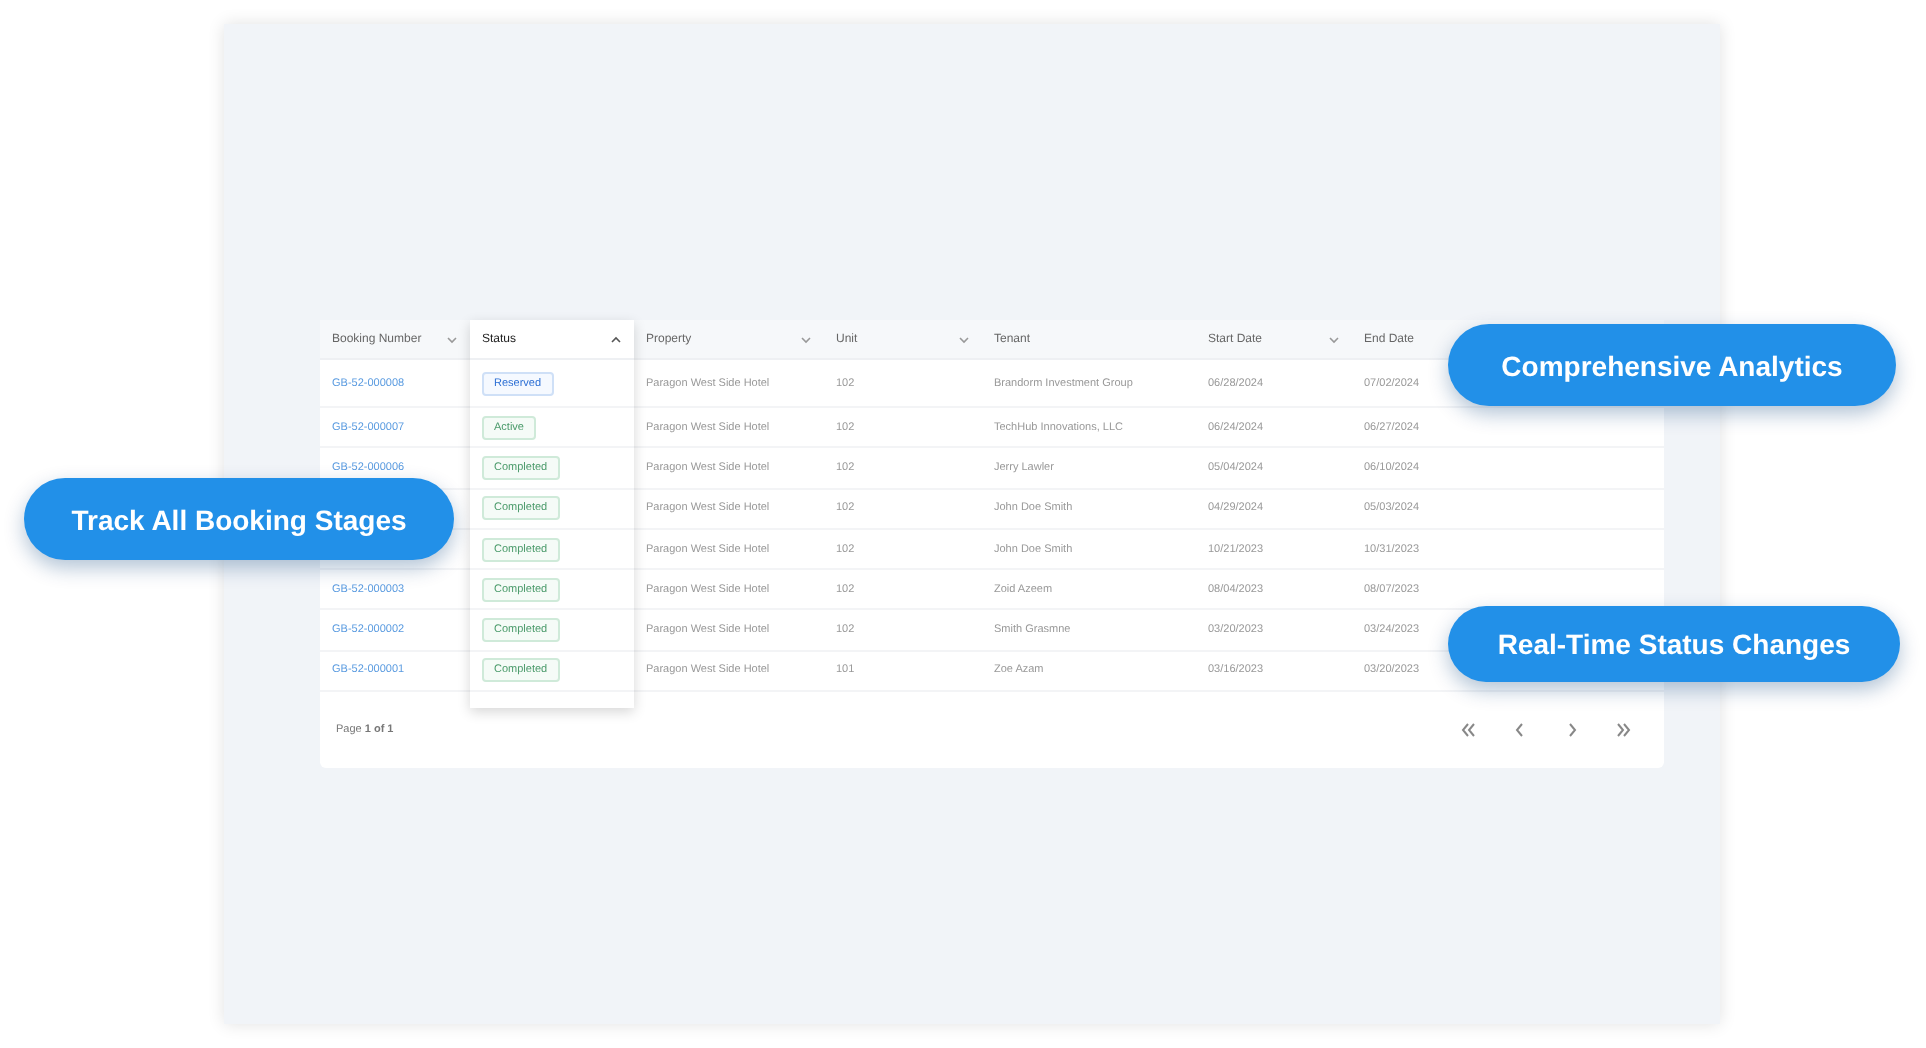  What do you see at coordinates (1468, 730) in the screenshot?
I see `first-page-icon` at bounding box center [1468, 730].